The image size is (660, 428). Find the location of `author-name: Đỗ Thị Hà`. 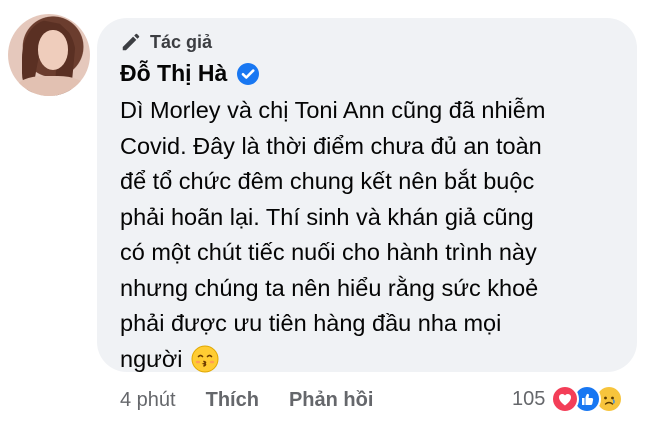

author-name: Đỗ Thị Hà is located at coordinates (173, 73).